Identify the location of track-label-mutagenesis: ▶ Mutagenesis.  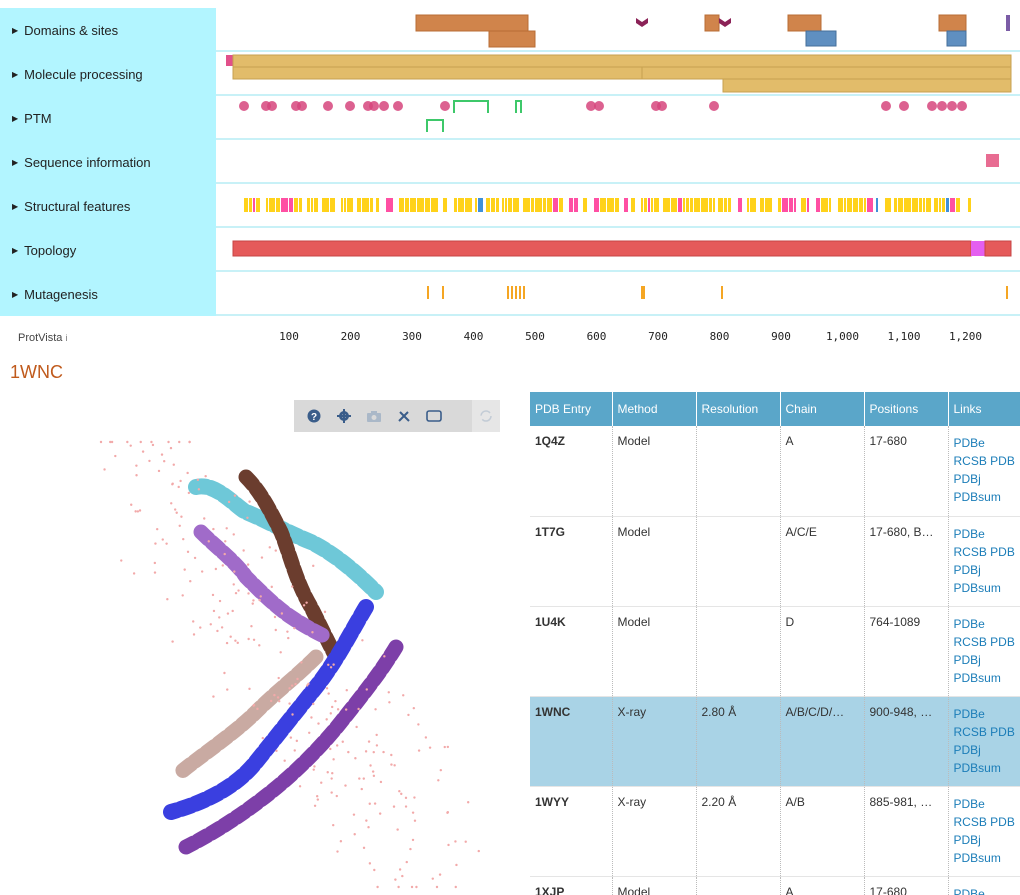
(108, 294).